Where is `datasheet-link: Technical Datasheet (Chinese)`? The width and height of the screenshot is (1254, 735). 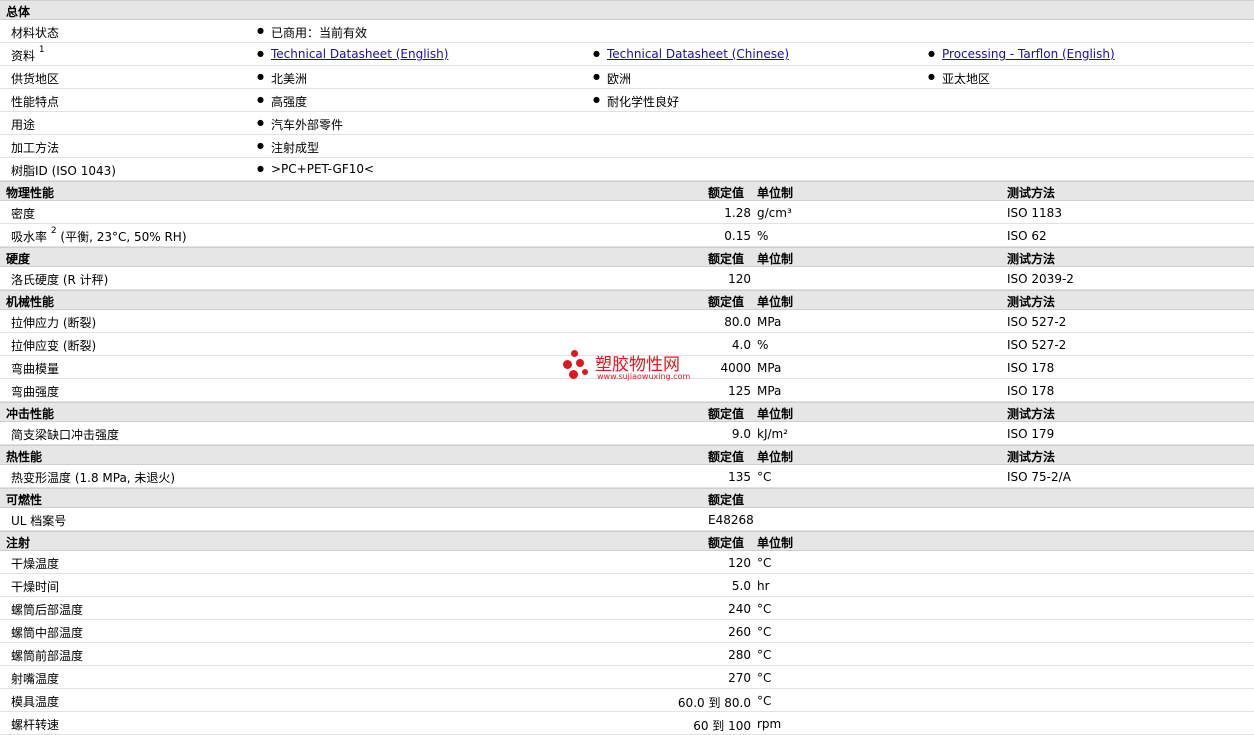 datasheet-link: Technical Datasheet (Chinese) is located at coordinates (698, 54).